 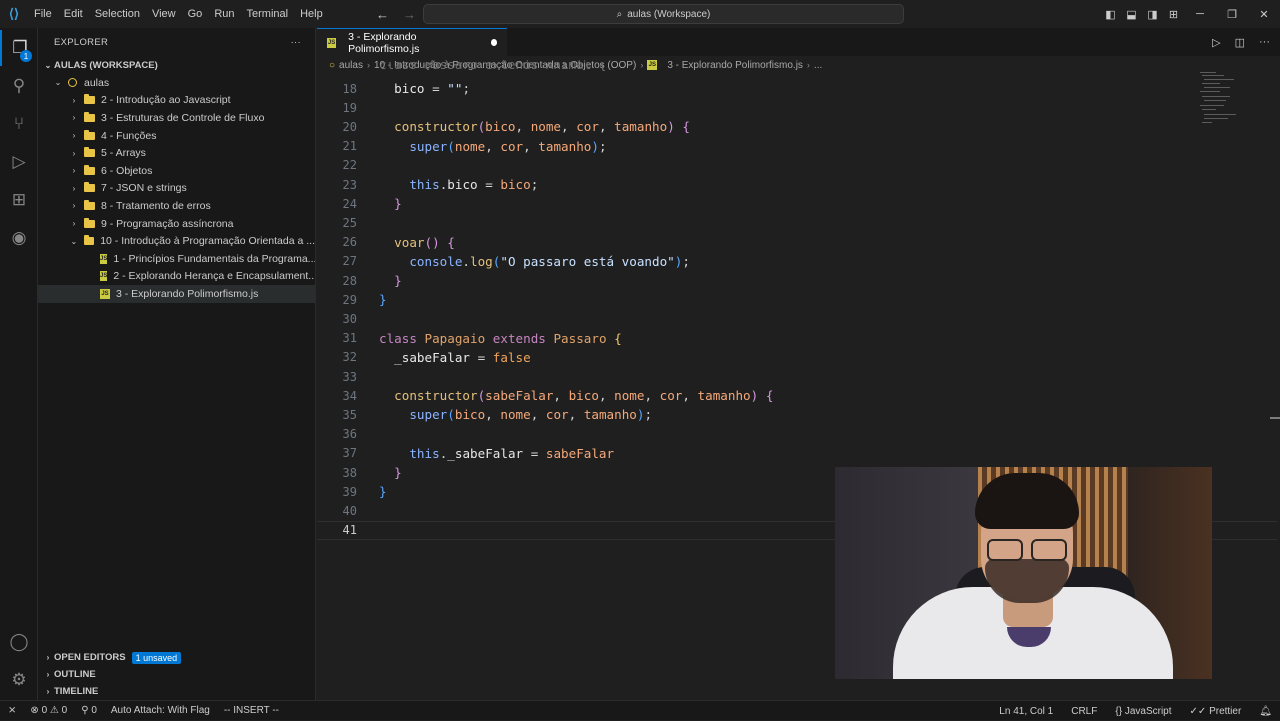 What do you see at coordinates (43, 14) in the screenshot?
I see `menu-file: File` at bounding box center [43, 14].